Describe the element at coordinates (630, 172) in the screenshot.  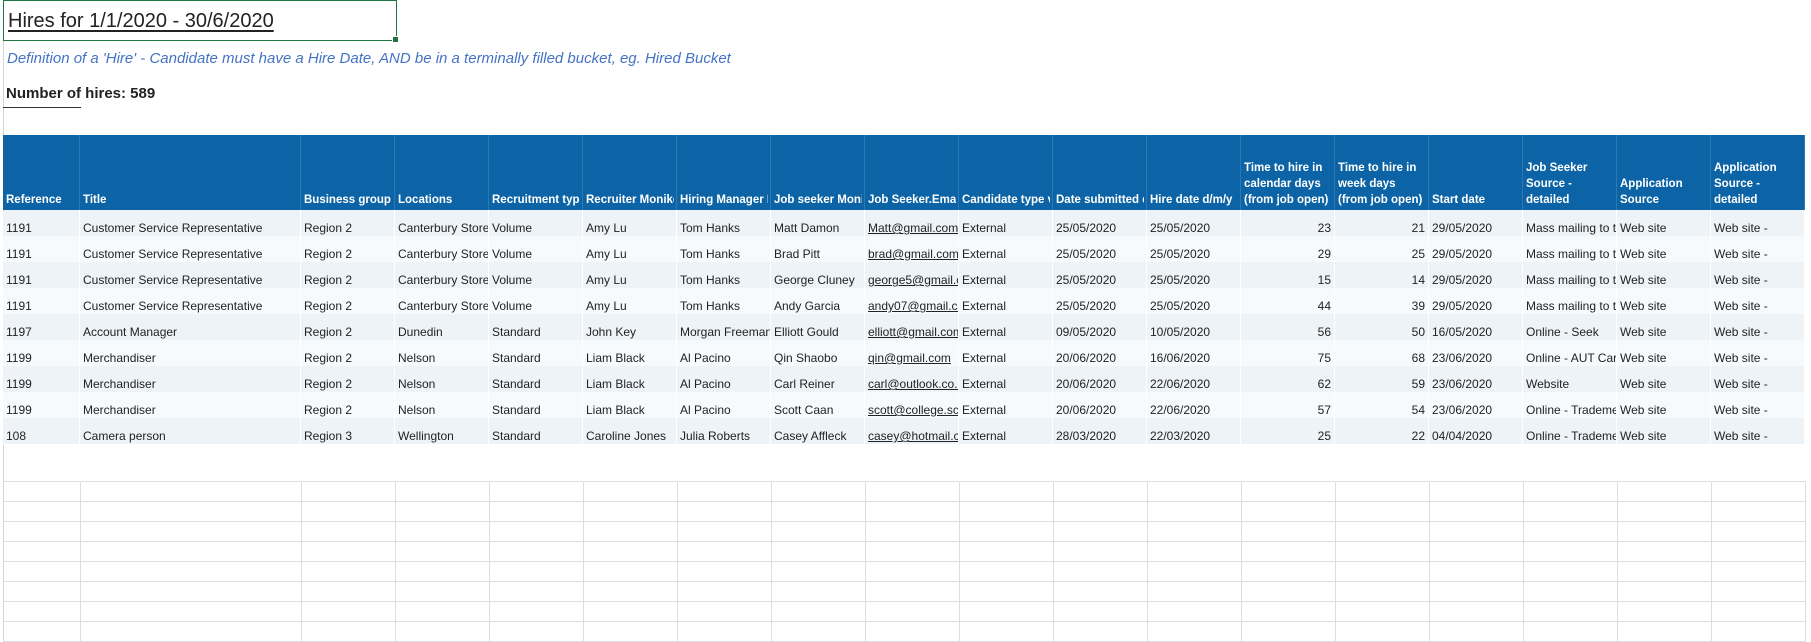
I see `column-header: Recruiter Moniker` at that location.